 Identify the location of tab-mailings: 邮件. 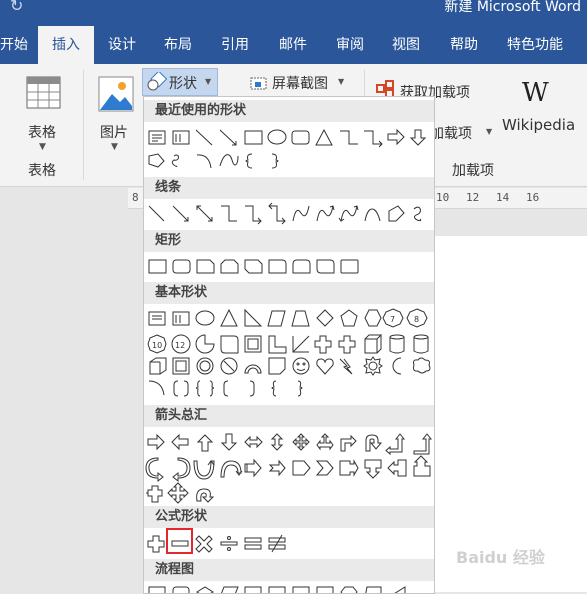
(293, 45).